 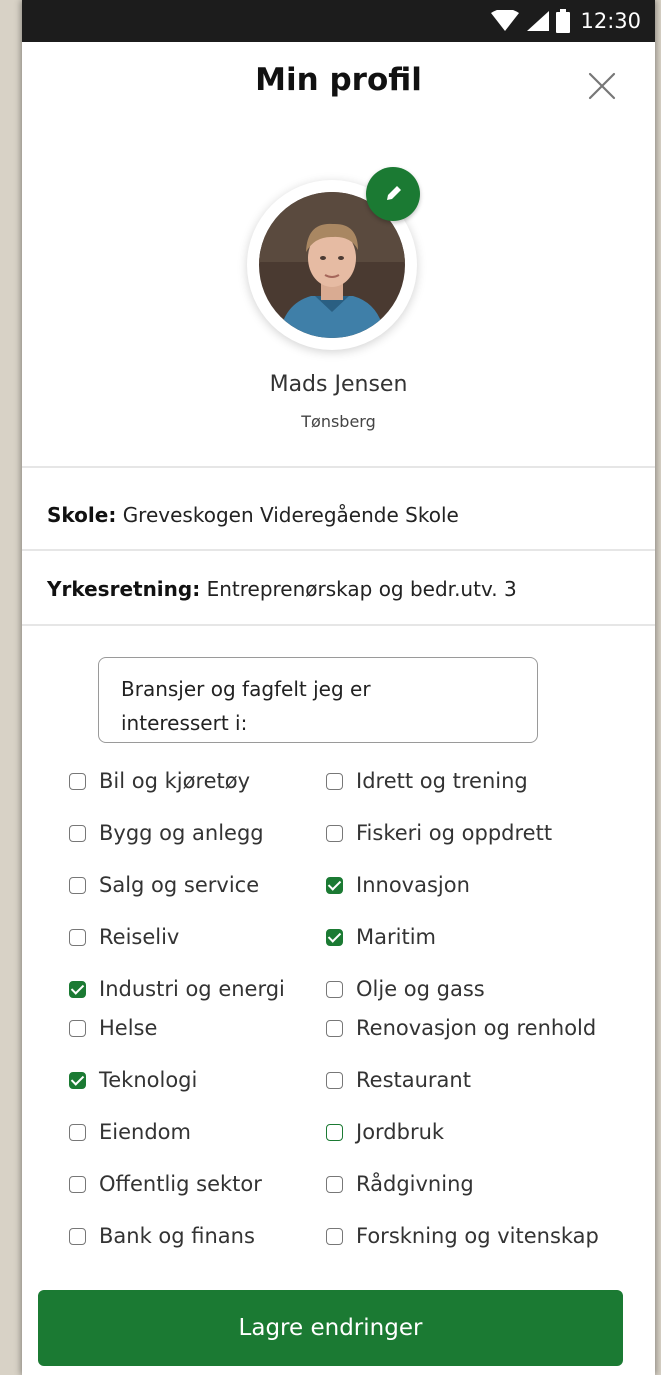 I want to click on checkbox-item: Restaurant, so click(x=398, y=1080).